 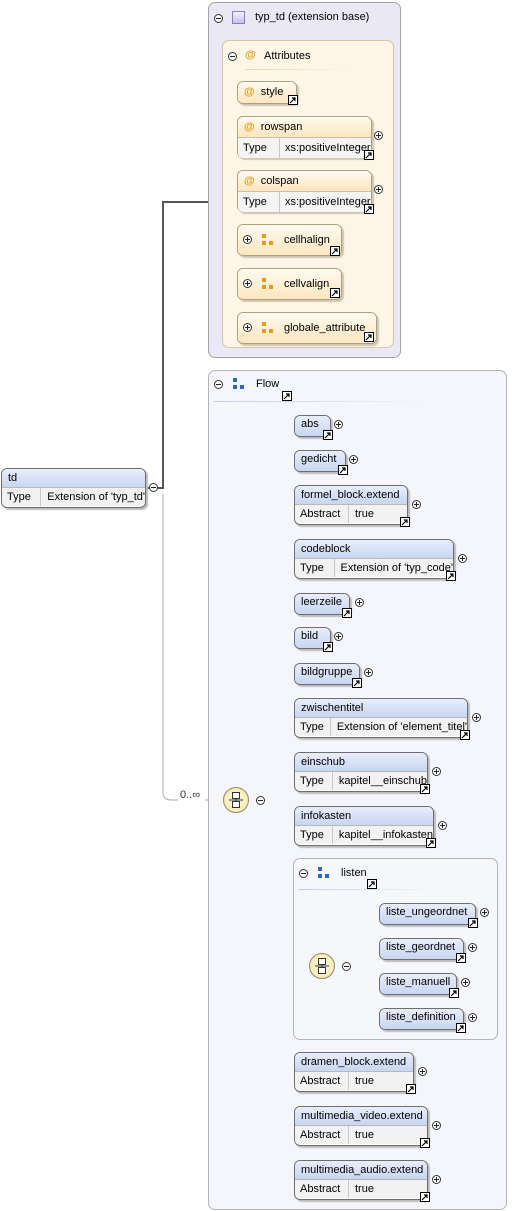 What do you see at coordinates (73, 488) in the screenshot?
I see `root-element-td: td Type Extension of 'typ_td'` at bounding box center [73, 488].